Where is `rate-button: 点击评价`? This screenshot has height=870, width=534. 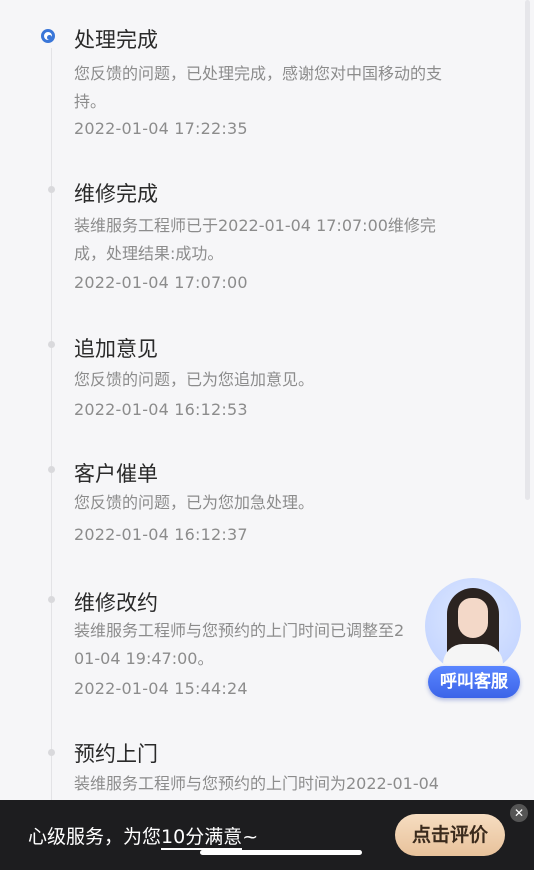
rate-button: 点击评价 is located at coordinates (450, 835).